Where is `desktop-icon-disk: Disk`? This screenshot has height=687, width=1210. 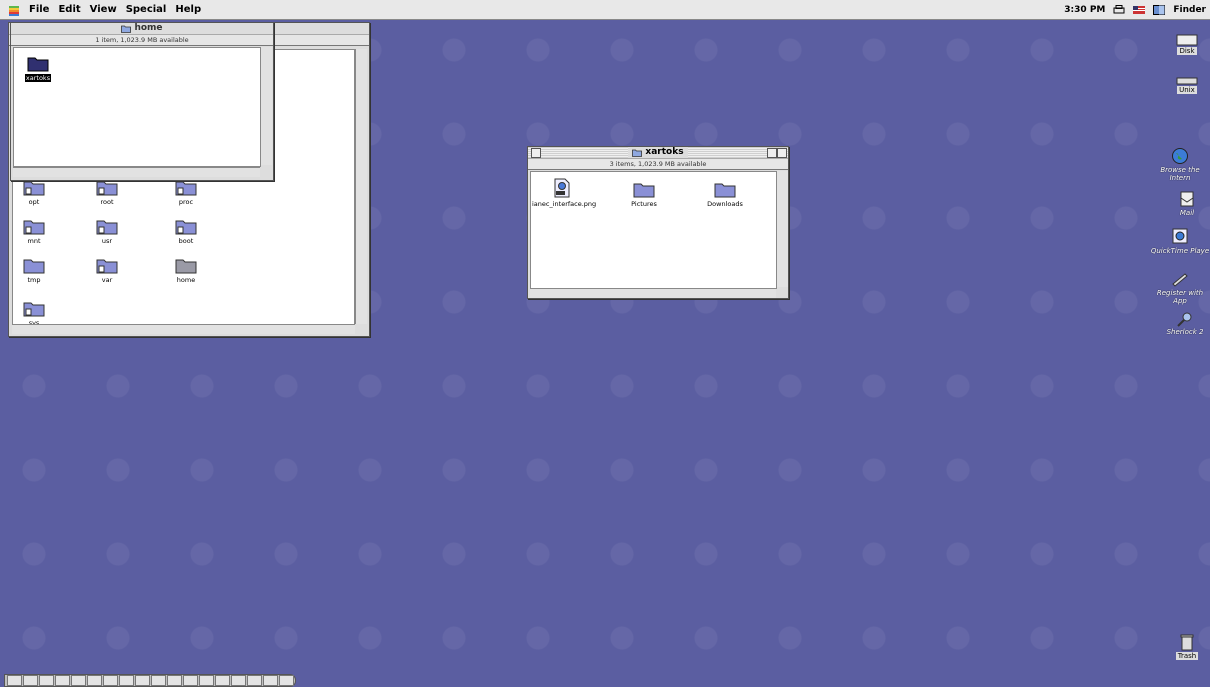
desktop-icon-disk: Disk is located at coordinates (1183, 44).